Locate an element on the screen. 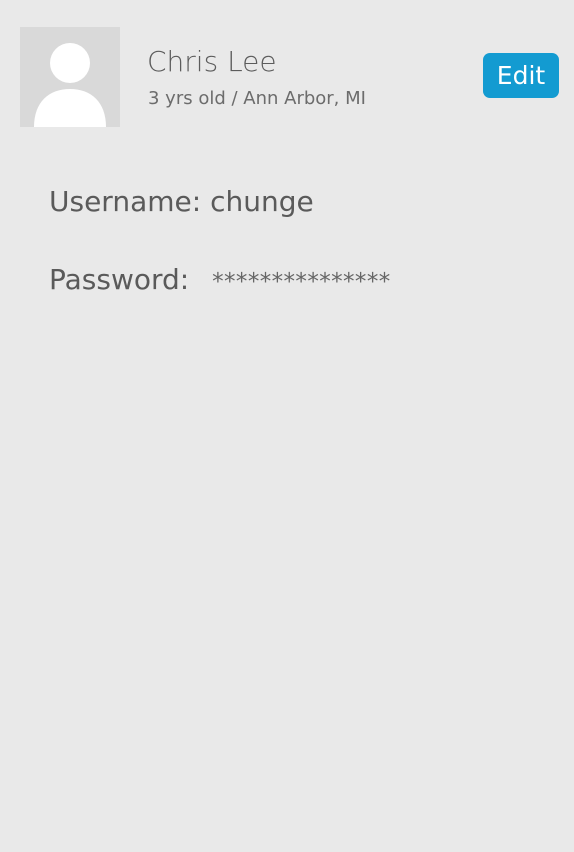 This screenshot has width=574, height=852. username-label: Username: is located at coordinates (125, 201).